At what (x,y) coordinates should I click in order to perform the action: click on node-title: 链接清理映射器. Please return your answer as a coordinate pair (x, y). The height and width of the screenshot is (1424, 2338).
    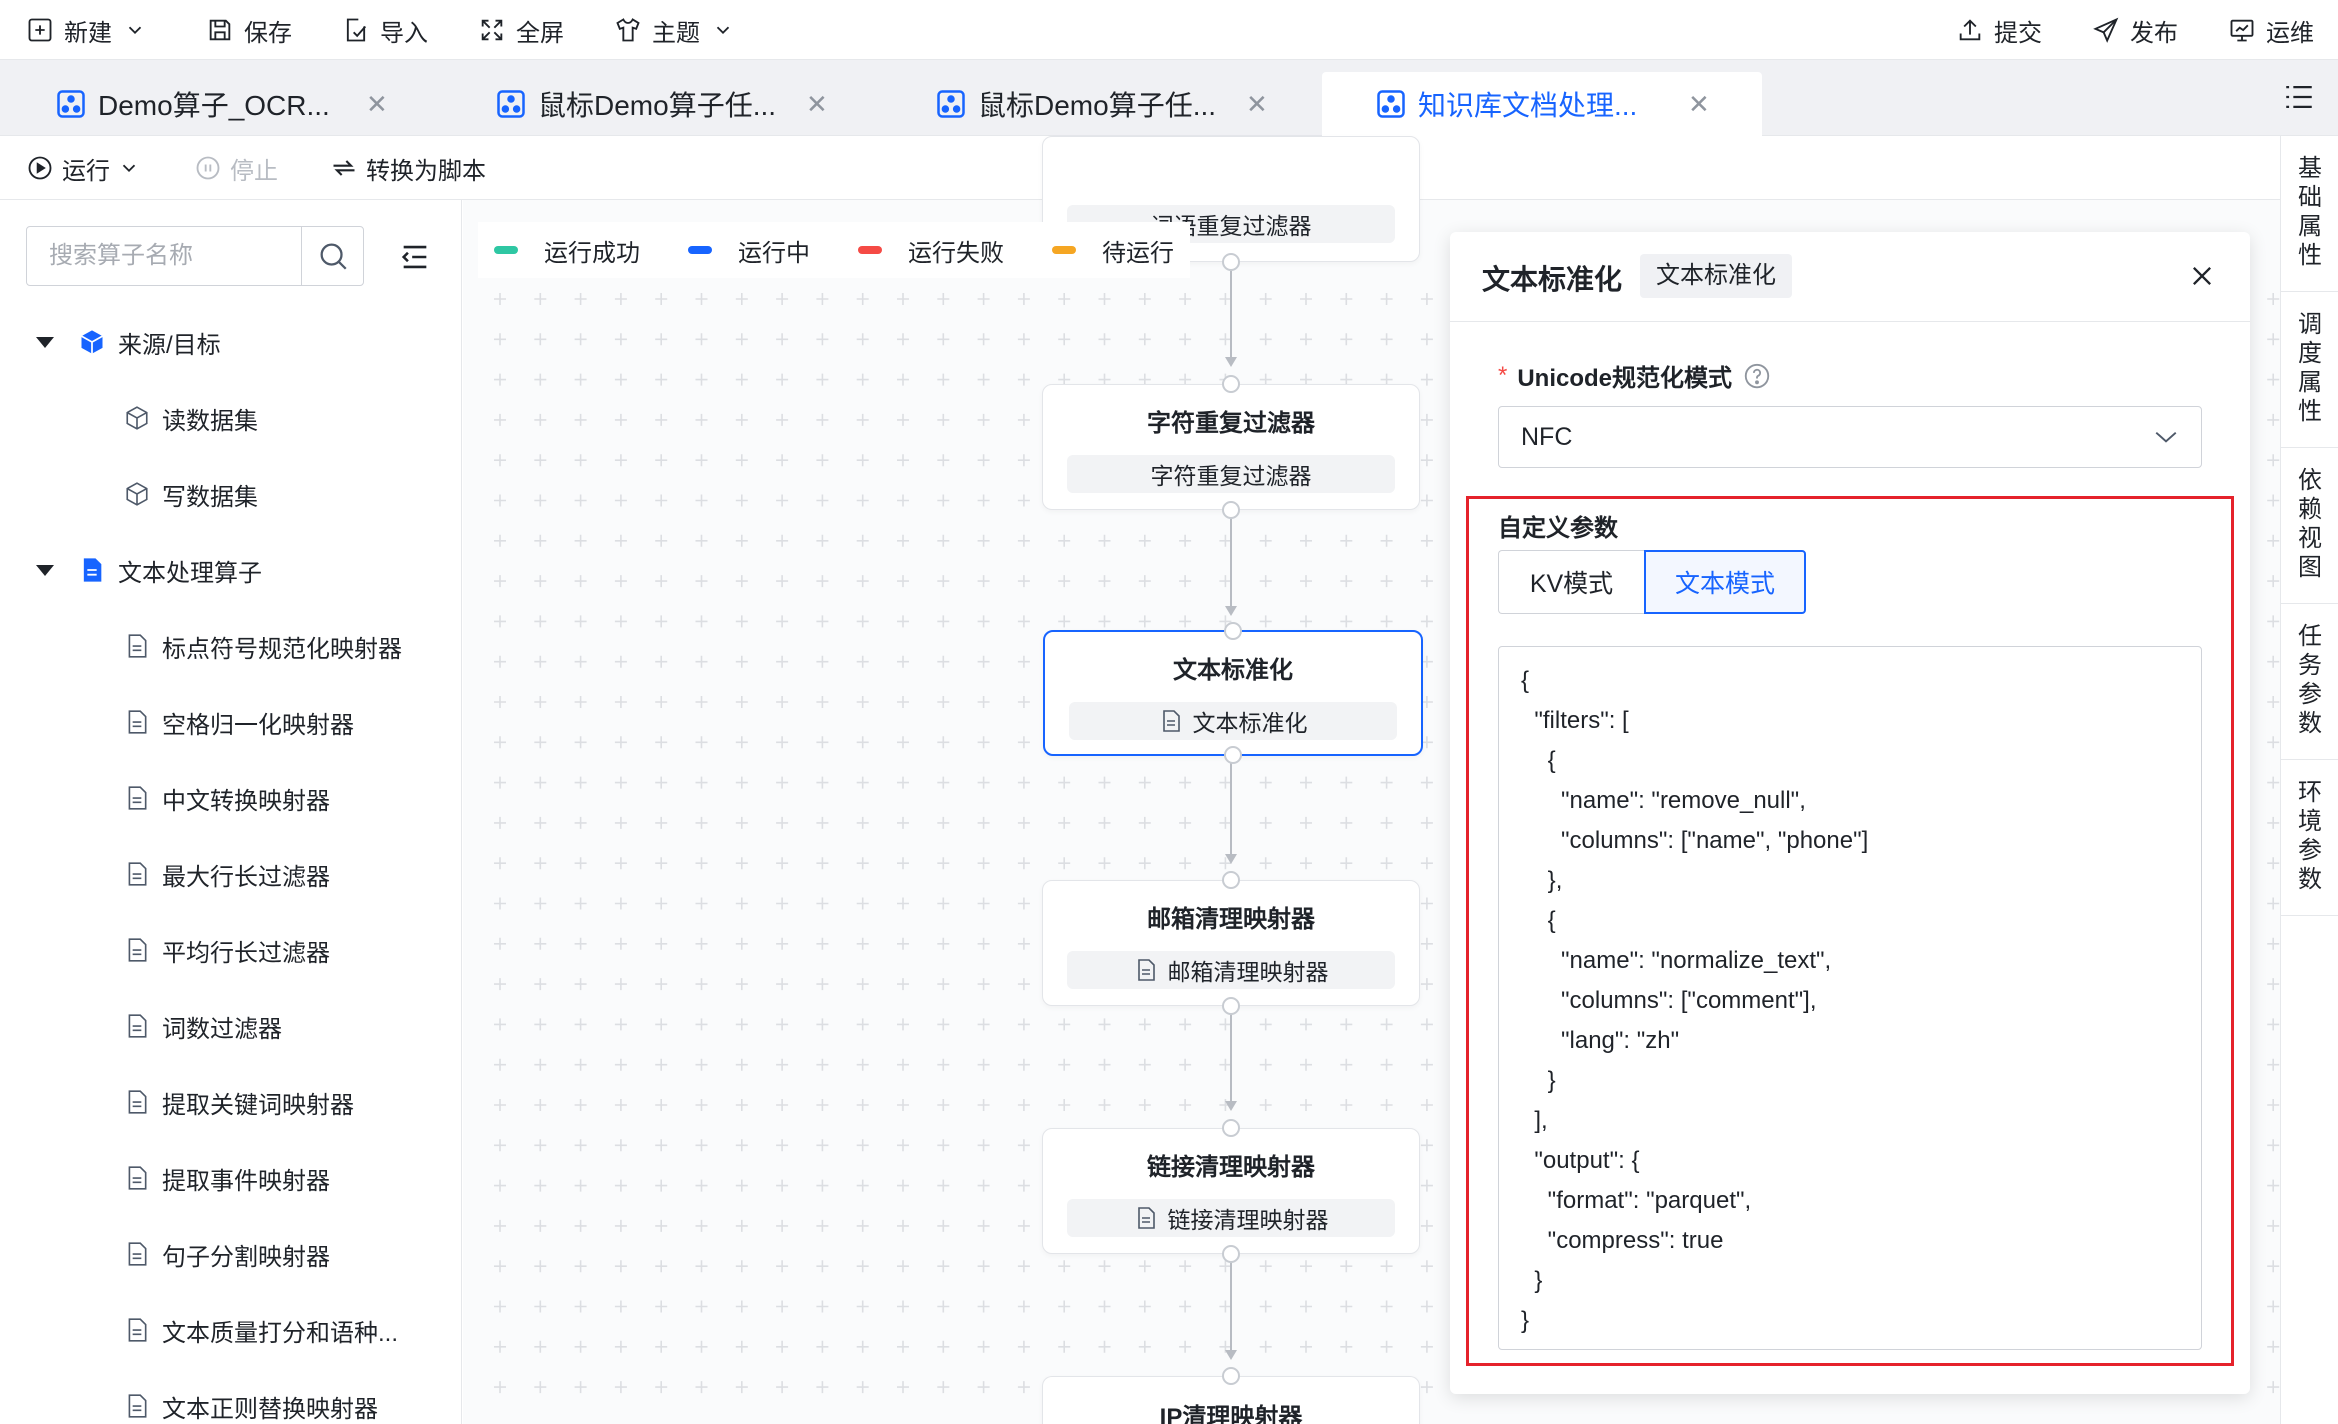
    Looking at the image, I should click on (1231, 1167).